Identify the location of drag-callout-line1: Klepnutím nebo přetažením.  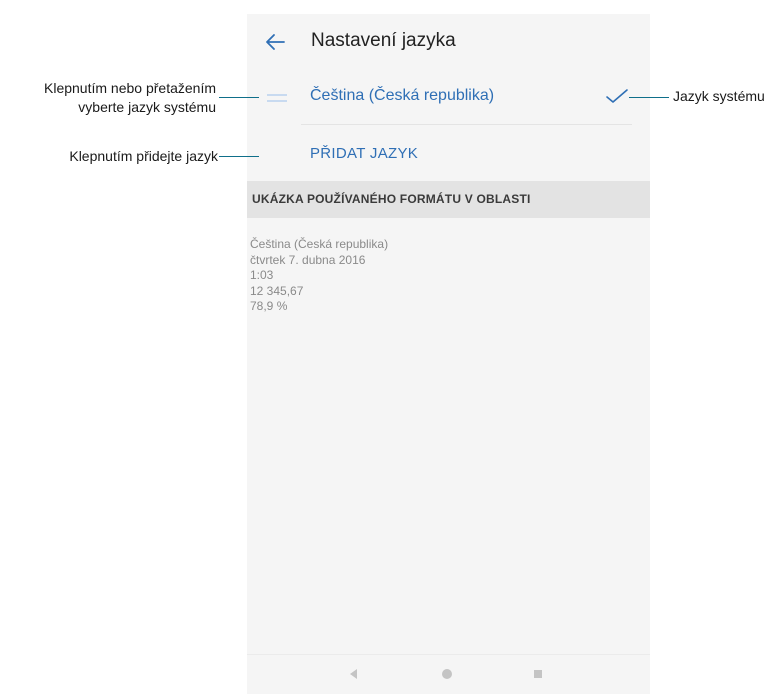
(130, 88).